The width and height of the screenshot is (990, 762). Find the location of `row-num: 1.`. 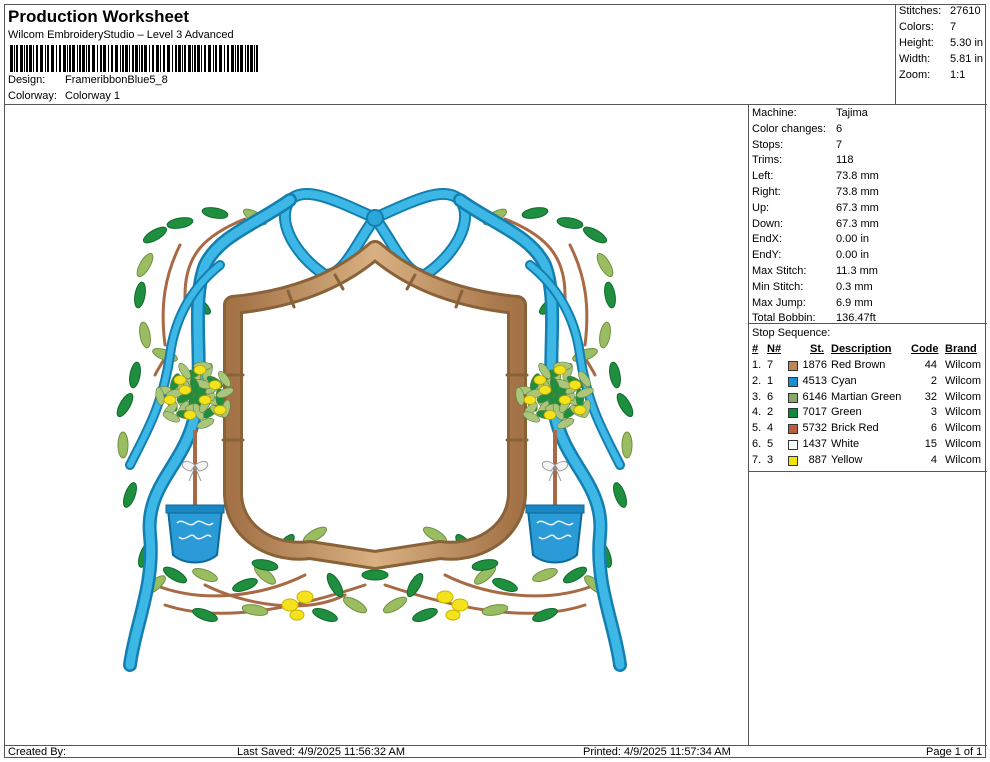

row-num: 1. is located at coordinates (757, 365).